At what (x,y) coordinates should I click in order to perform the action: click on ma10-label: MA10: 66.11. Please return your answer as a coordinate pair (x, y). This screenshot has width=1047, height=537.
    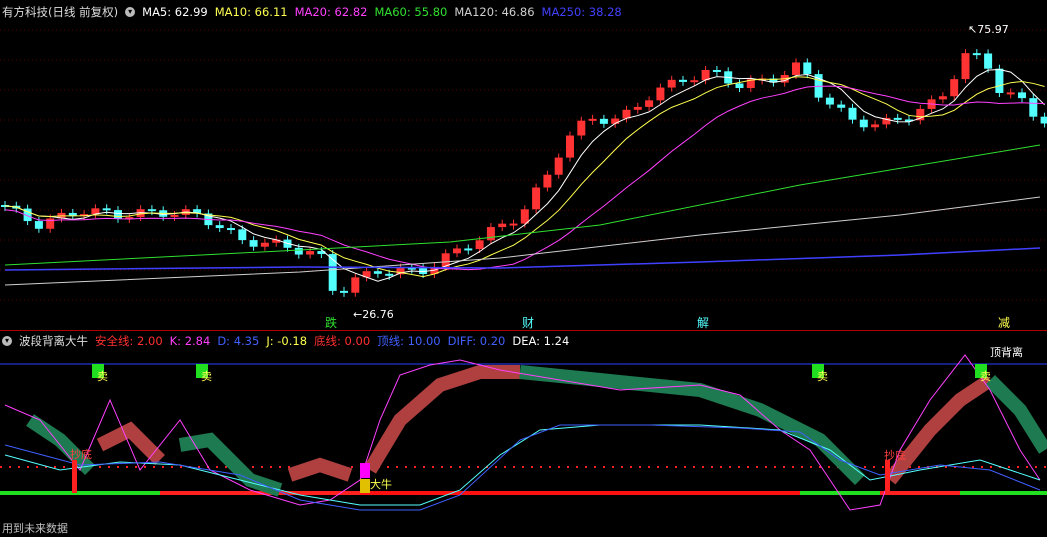
    Looking at the image, I should click on (251, 12).